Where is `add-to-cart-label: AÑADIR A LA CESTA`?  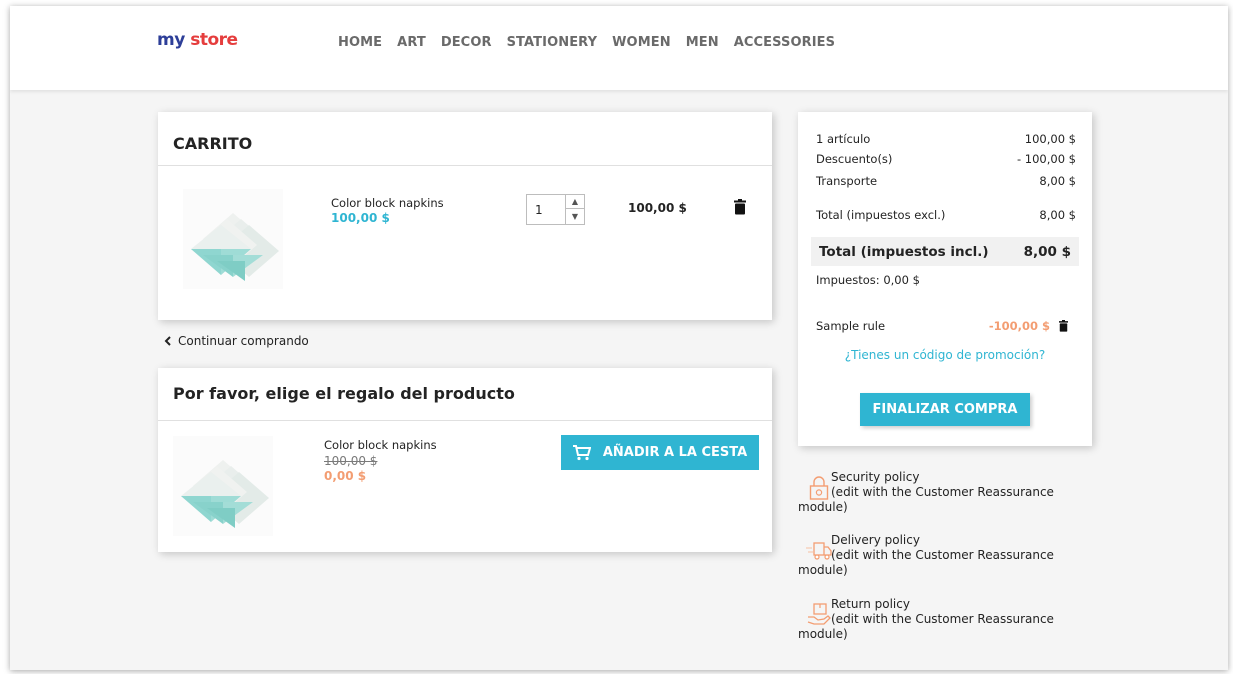 add-to-cart-label: AÑADIR A LA CESTA is located at coordinates (675, 452).